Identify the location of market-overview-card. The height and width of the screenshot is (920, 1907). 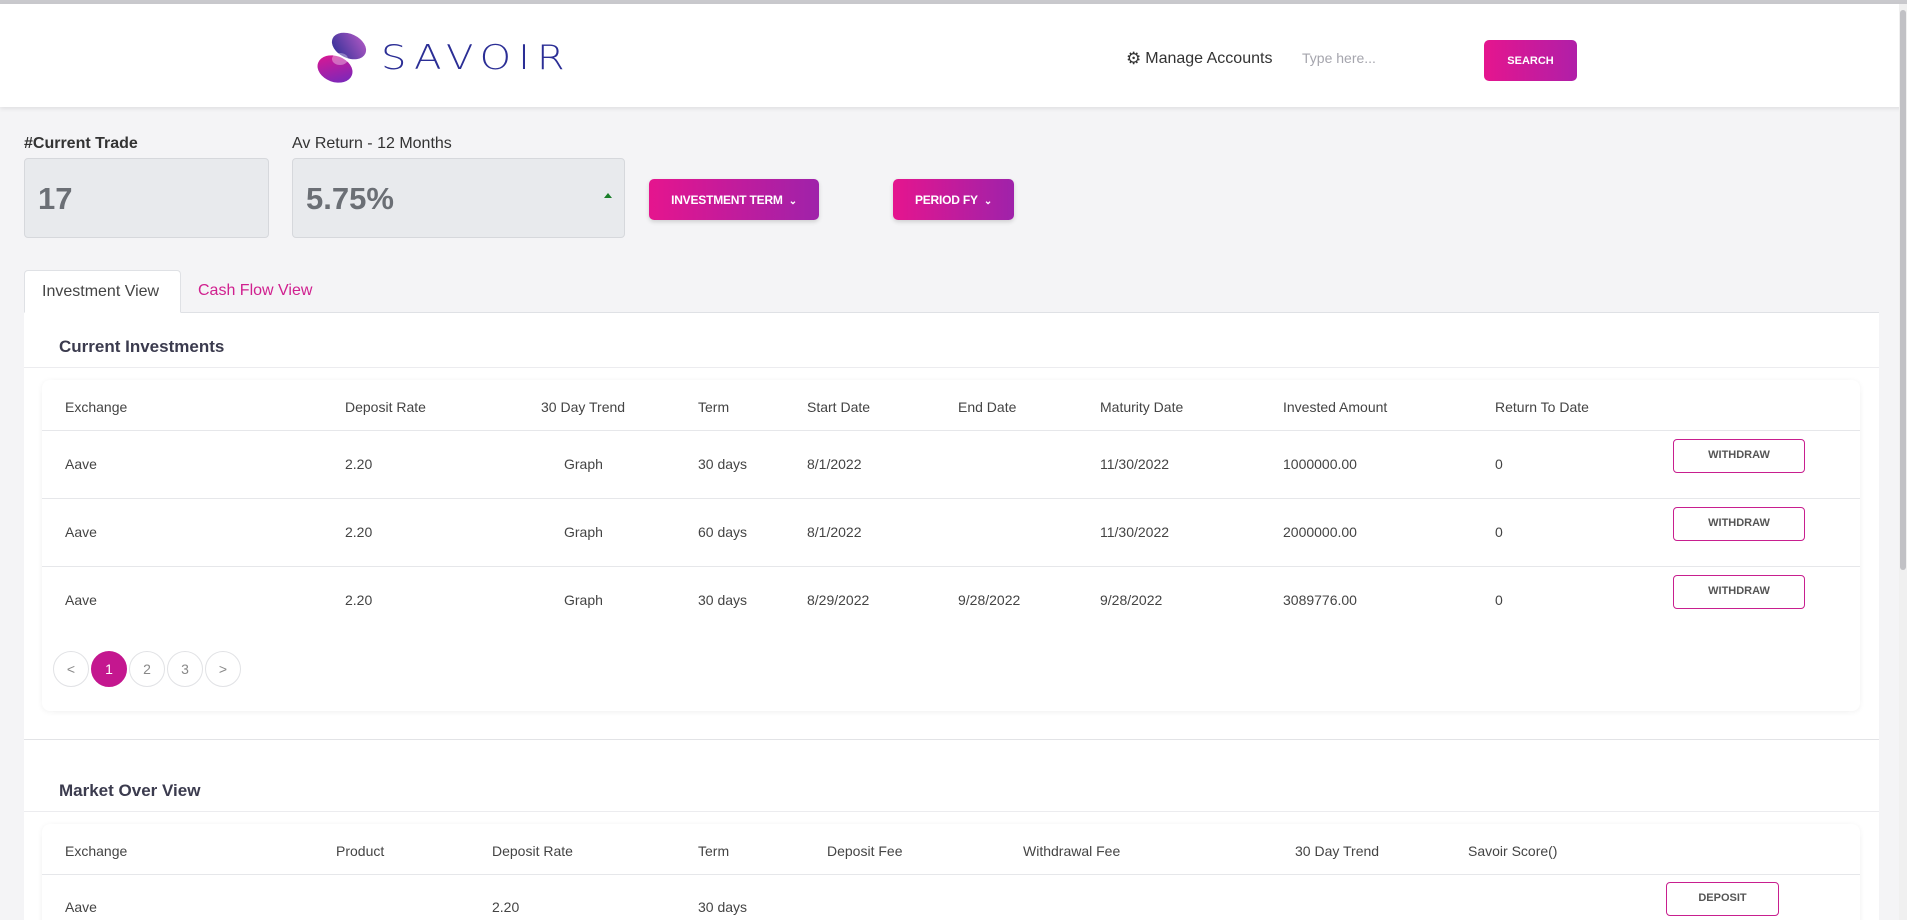
(951, 872).